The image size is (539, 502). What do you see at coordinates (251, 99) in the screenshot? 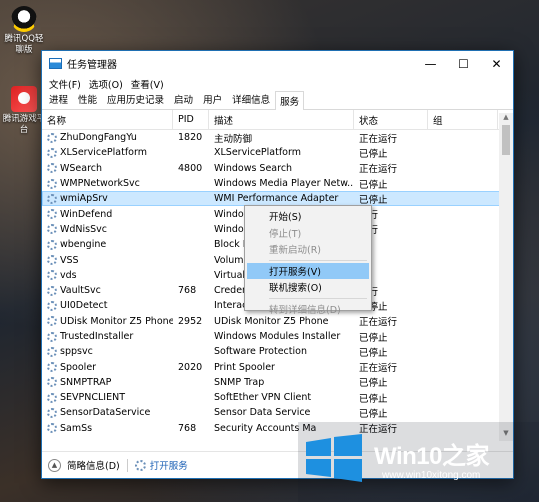
I see `tab-details: 详细信息` at bounding box center [251, 99].